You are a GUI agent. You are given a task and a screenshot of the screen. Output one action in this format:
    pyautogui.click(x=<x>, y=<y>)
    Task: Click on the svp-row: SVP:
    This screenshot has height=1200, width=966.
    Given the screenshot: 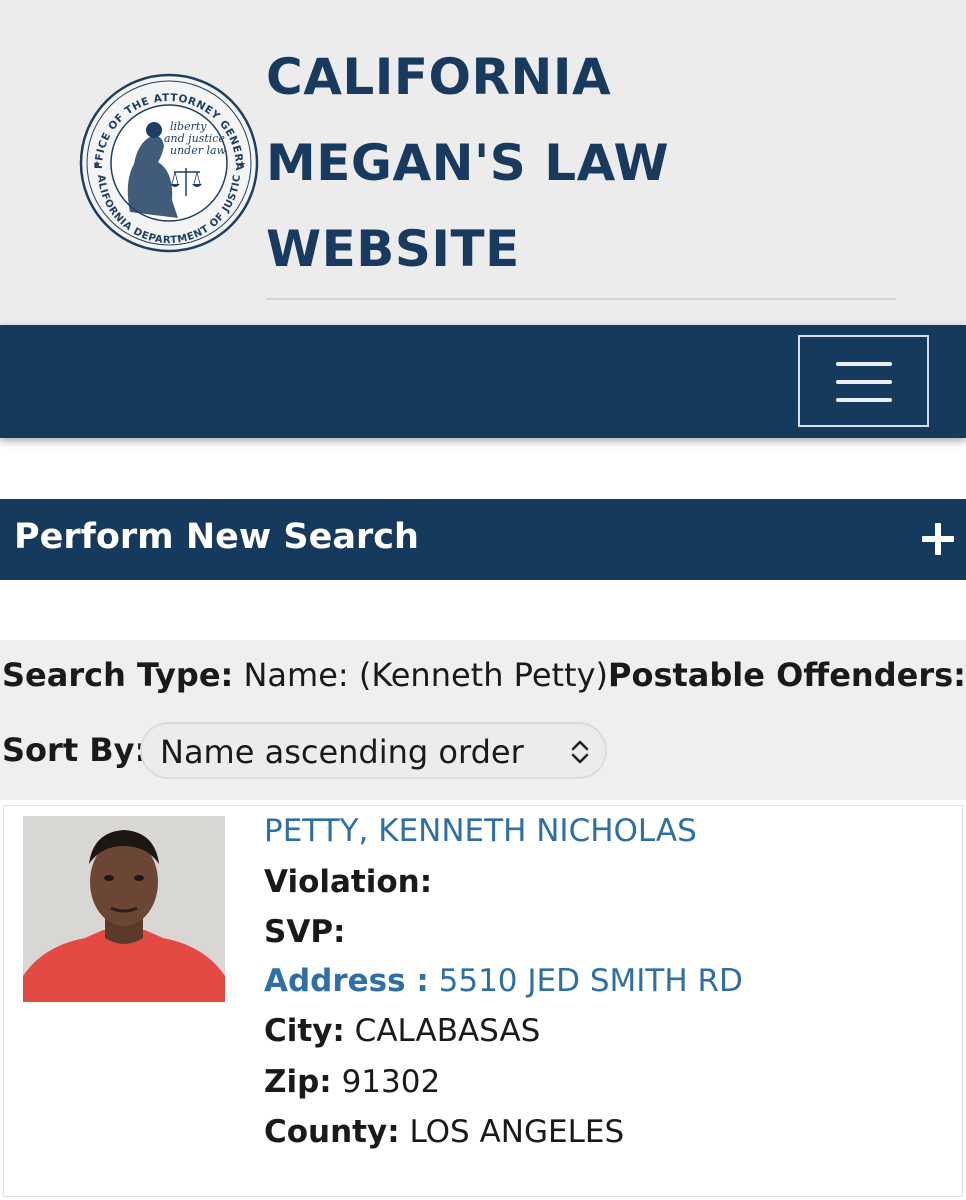 What is the action you would take?
    pyautogui.click(x=304, y=932)
    